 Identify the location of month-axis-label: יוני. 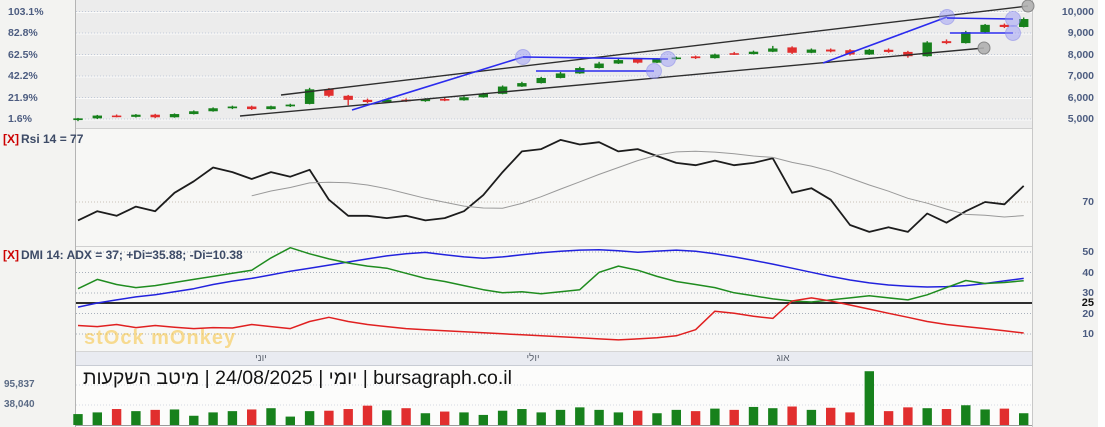
(261, 358).